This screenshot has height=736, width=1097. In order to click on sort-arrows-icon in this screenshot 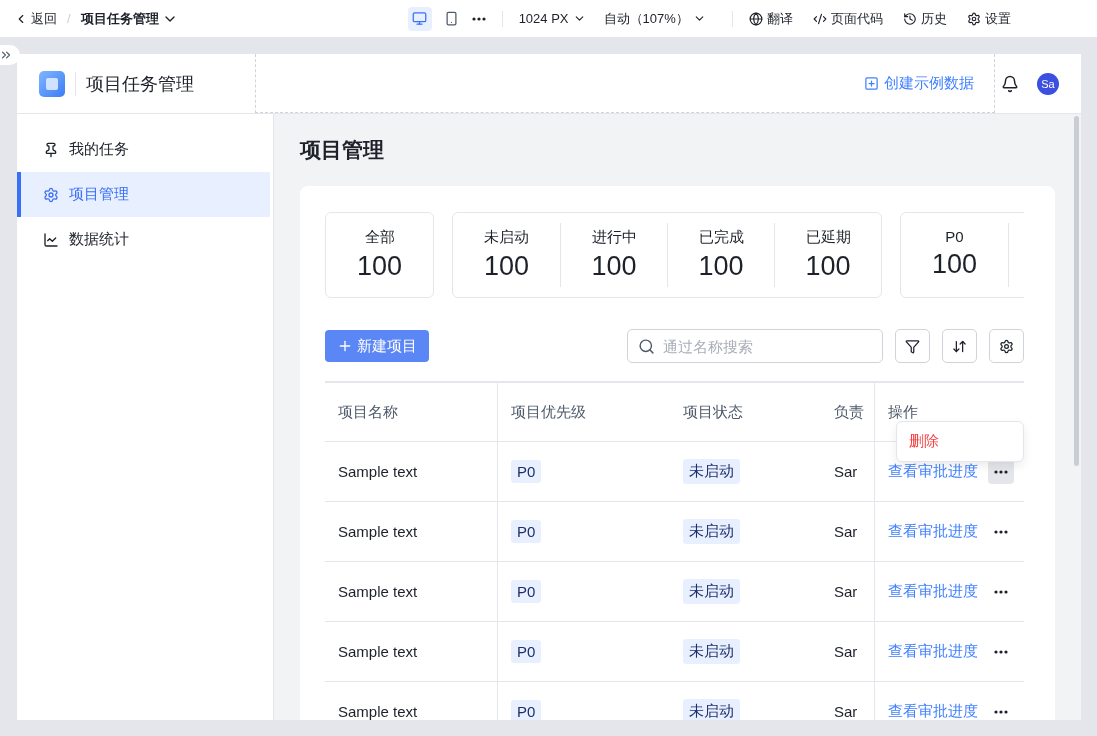, I will do `click(959, 346)`.